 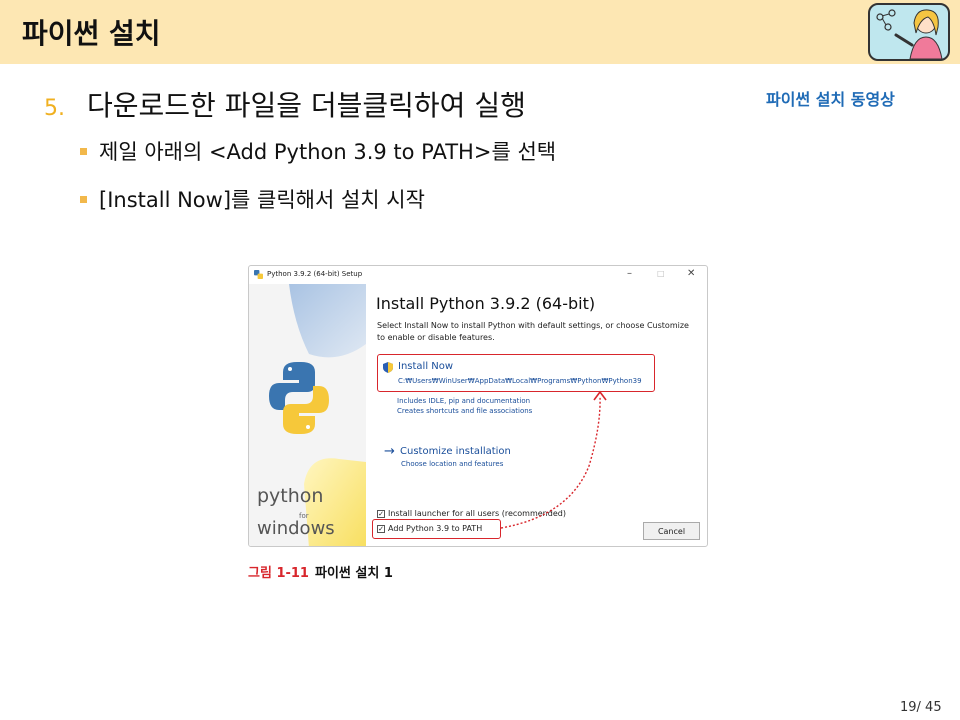 I want to click on includes-line-1: Includes IDLE, pip and documentation, so click(x=464, y=401).